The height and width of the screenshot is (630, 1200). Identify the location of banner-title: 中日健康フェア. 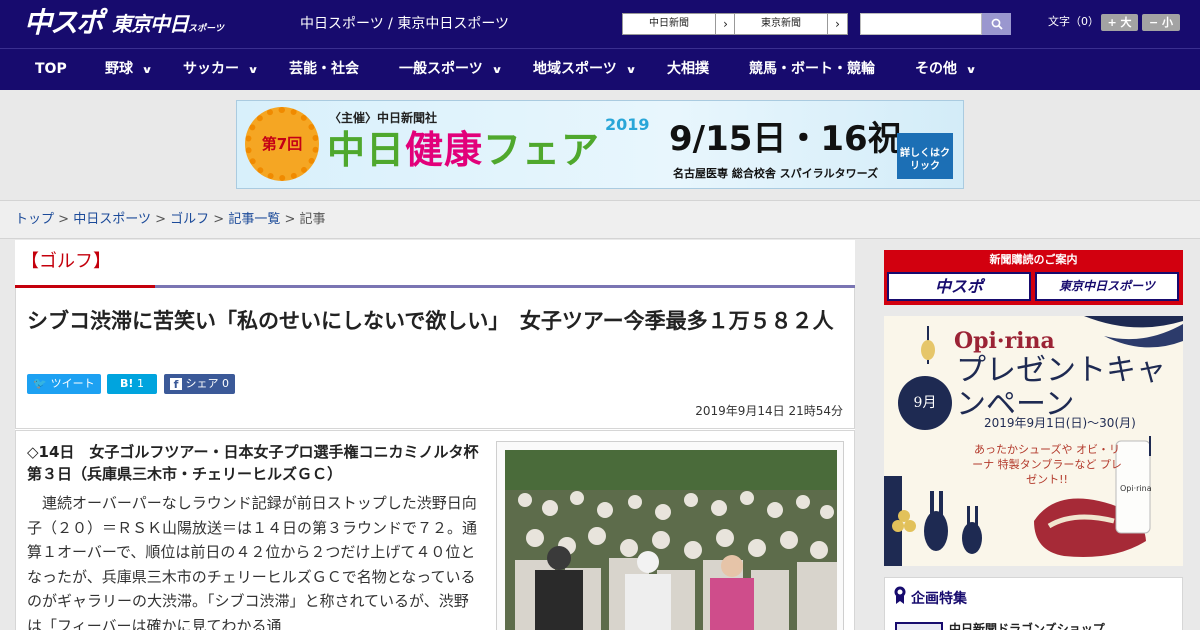
(463, 150).